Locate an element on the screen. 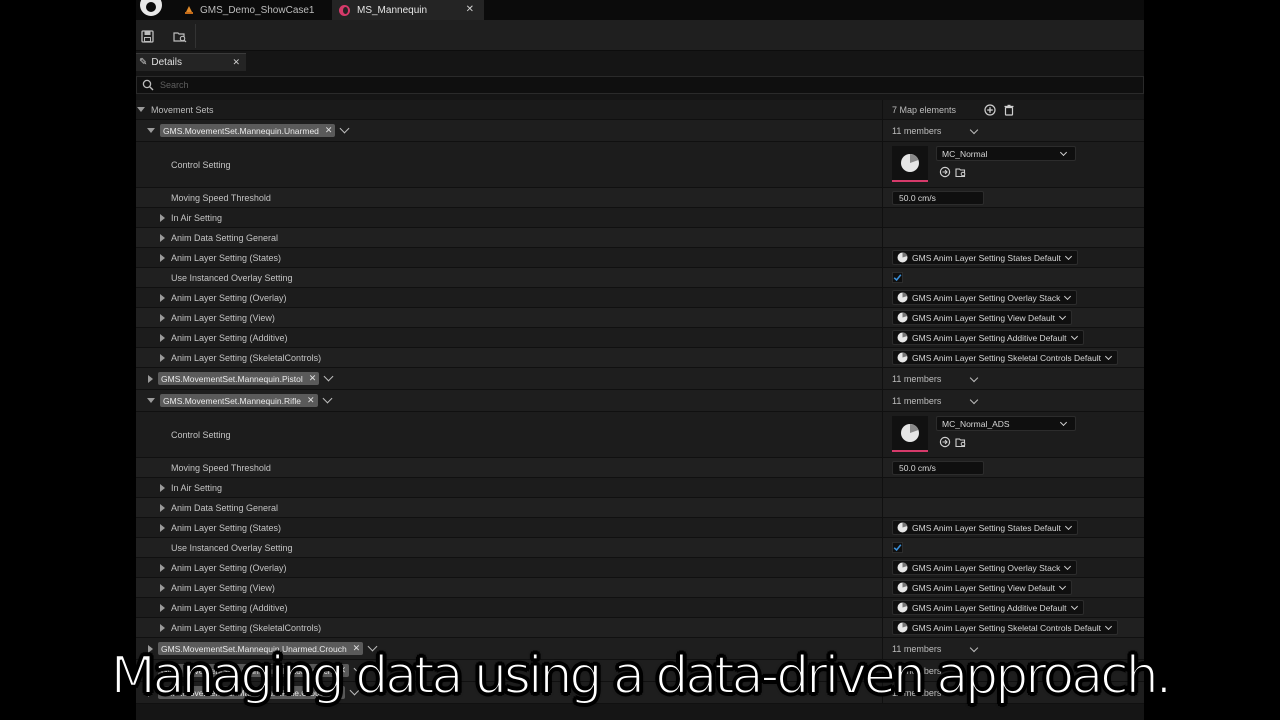 The image size is (1280, 720). map-element-count: 7 Map elements is located at coordinates (924, 109).